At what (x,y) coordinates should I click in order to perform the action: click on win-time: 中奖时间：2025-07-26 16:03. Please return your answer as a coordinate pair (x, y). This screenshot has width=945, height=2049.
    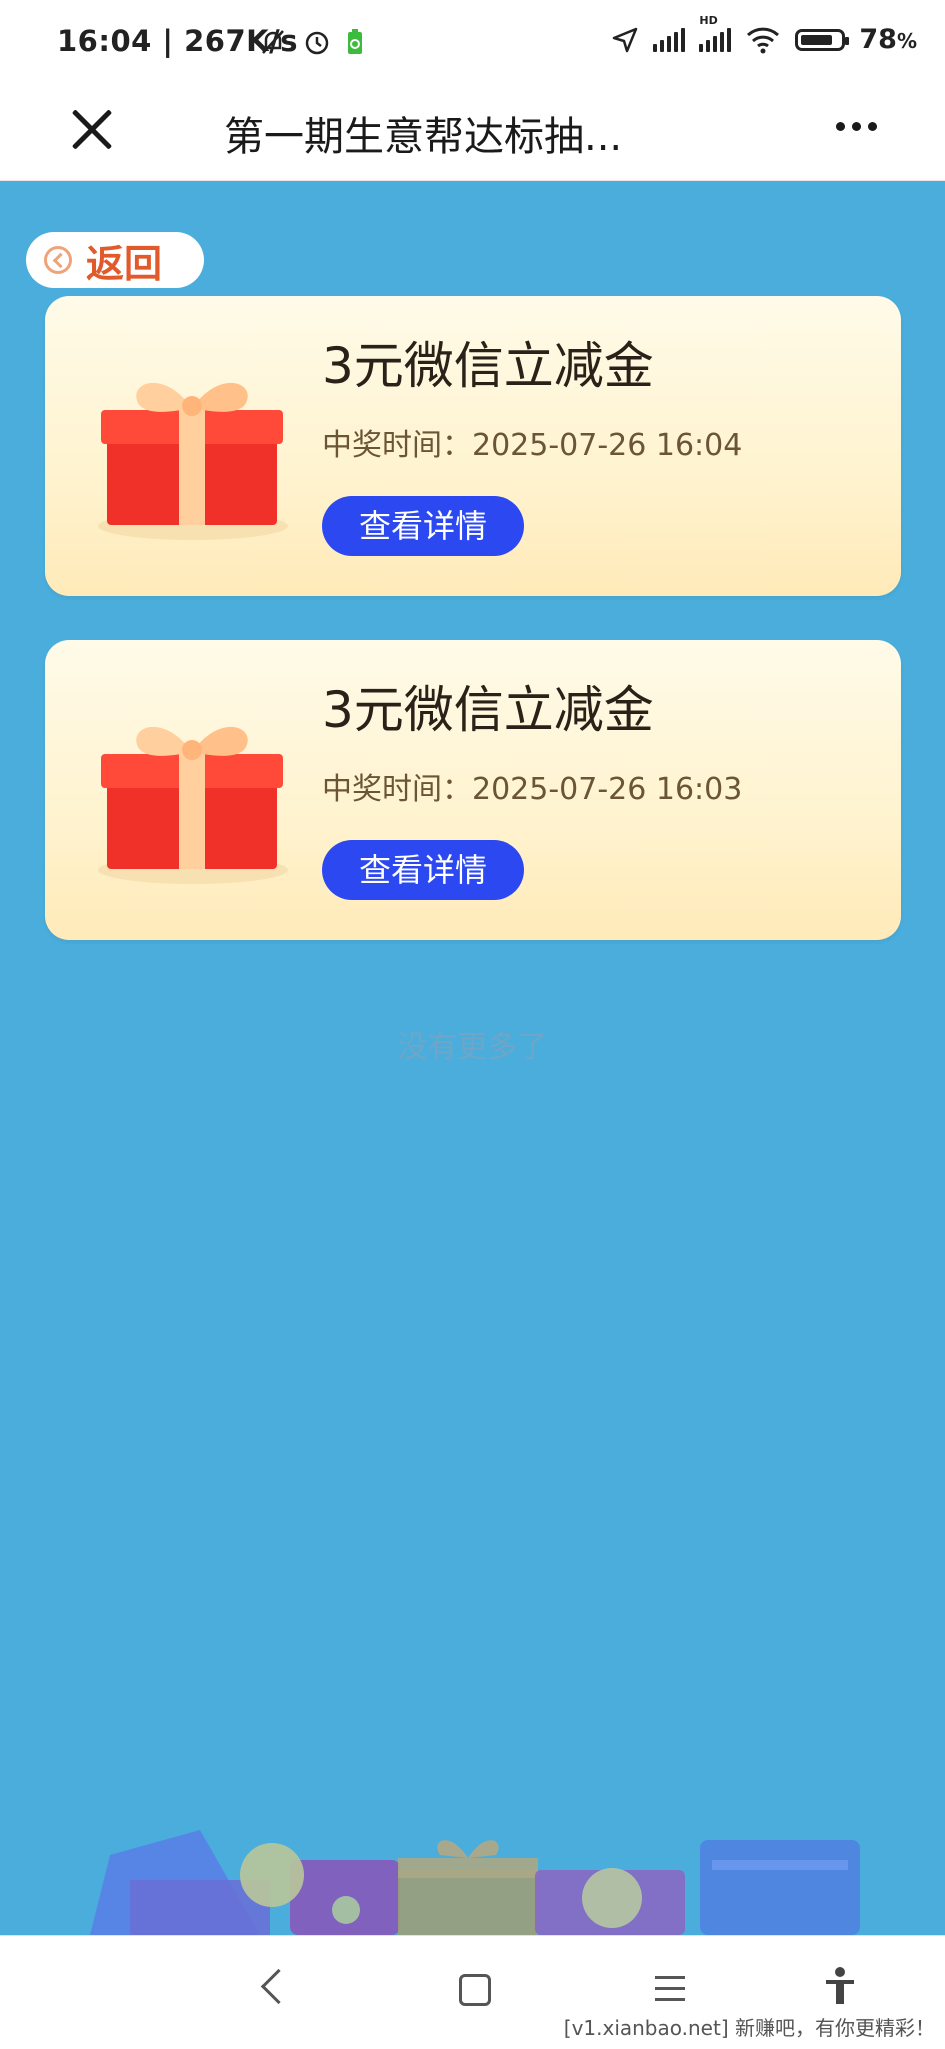
    Looking at the image, I should click on (532, 789).